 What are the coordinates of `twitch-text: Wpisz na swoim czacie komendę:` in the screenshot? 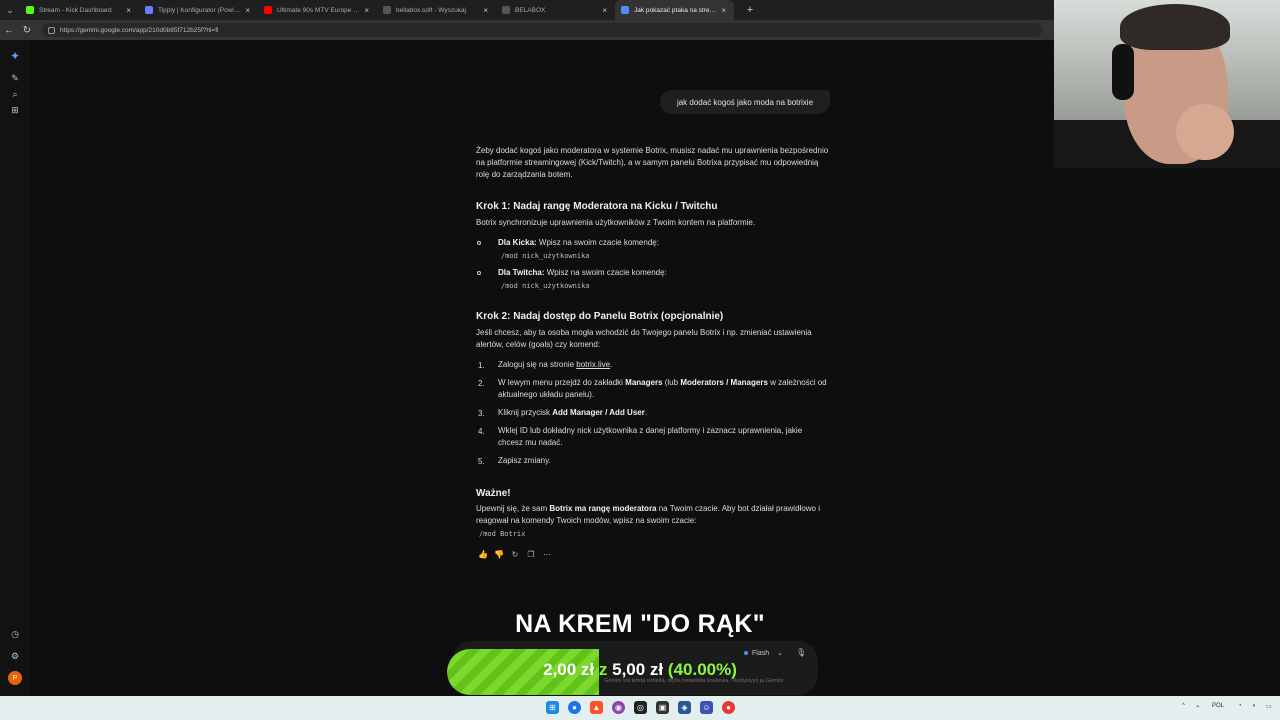 It's located at (605, 272).